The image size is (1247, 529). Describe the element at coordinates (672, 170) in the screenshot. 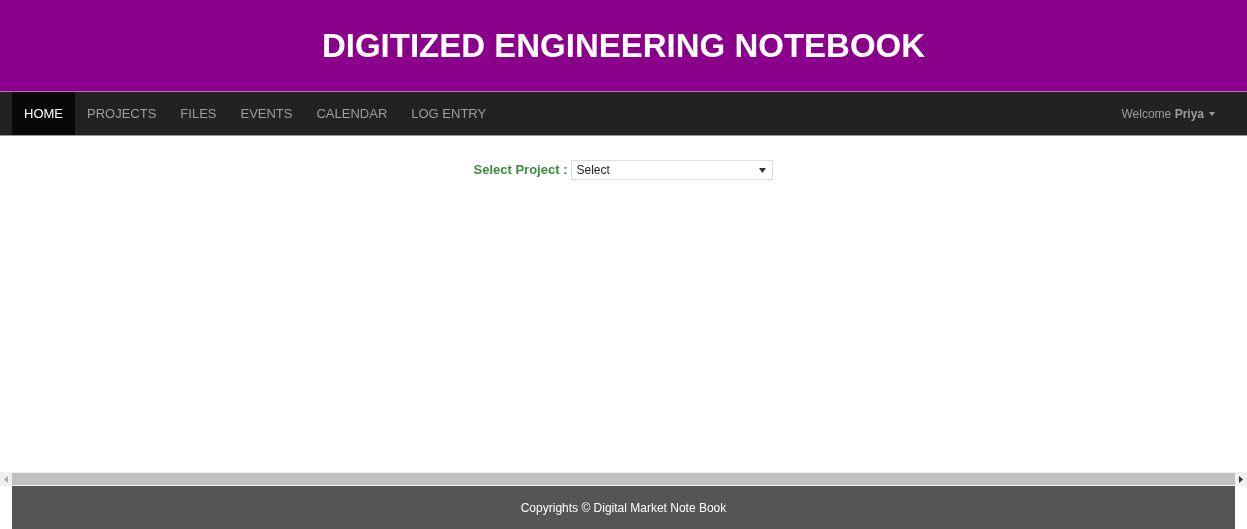

I see `project-dropdown: Select` at that location.